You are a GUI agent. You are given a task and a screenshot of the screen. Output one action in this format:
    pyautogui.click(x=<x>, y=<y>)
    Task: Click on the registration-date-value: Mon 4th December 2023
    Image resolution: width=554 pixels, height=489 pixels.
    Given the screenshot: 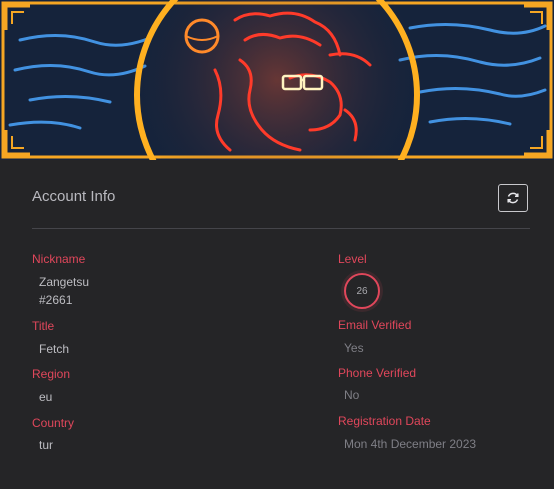 What is the action you would take?
    pyautogui.click(x=410, y=444)
    